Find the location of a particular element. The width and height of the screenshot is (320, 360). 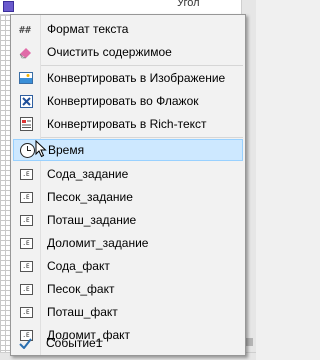

menu-item-text-format: ## Формат текста is located at coordinates (128, 29).